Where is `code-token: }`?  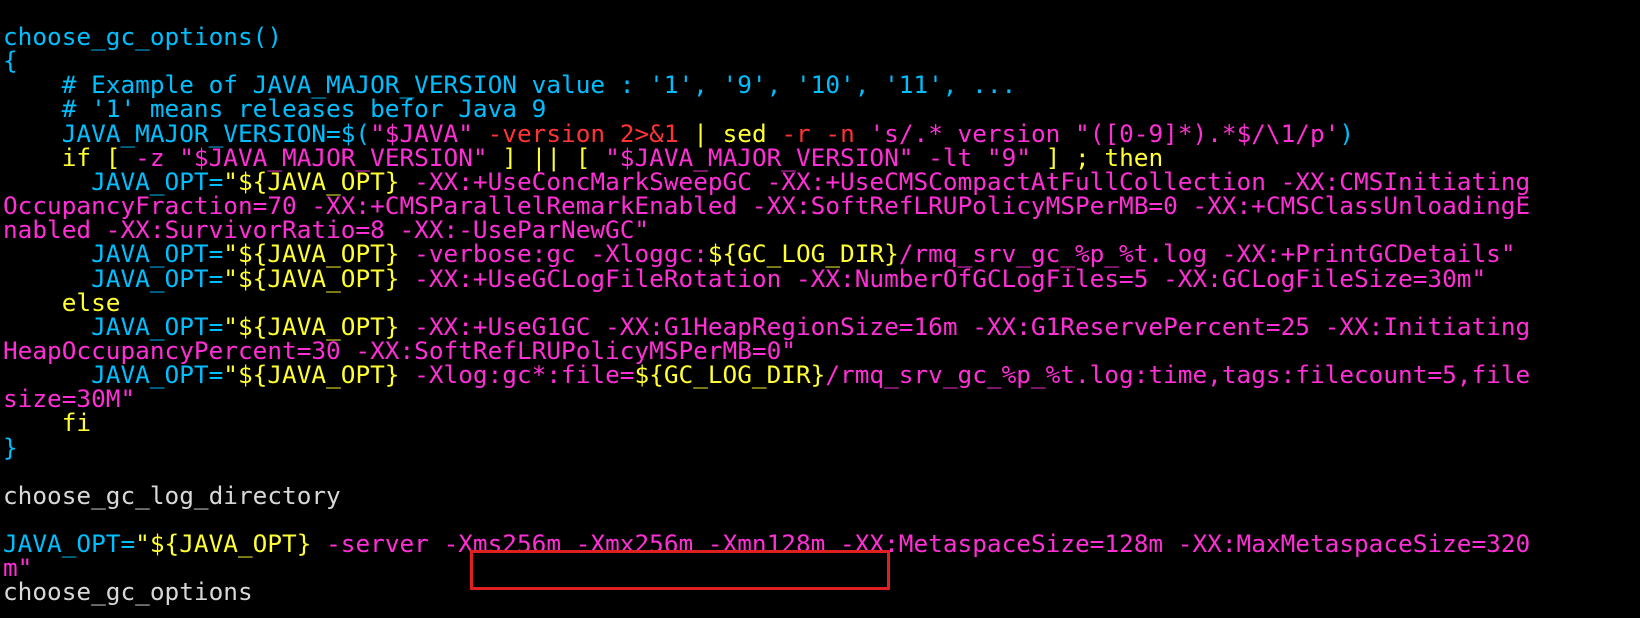 code-token: } is located at coordinates (10, 447).